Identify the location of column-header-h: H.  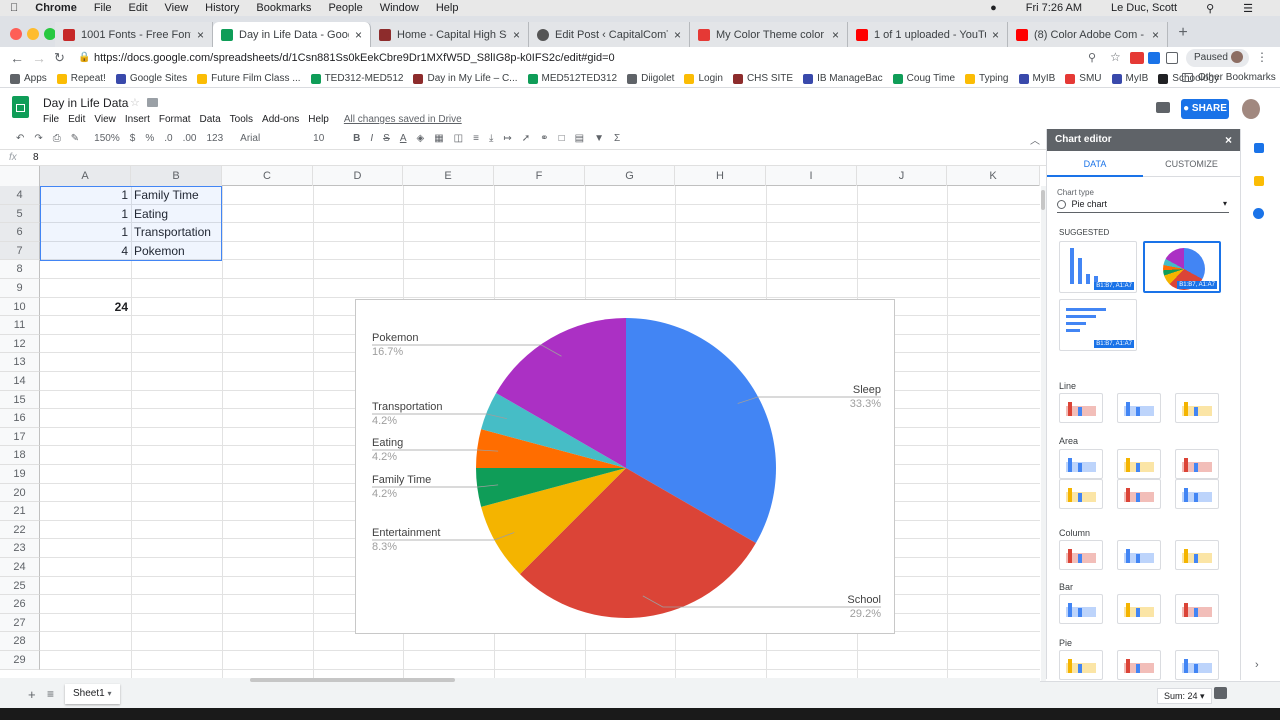
(720, 176).